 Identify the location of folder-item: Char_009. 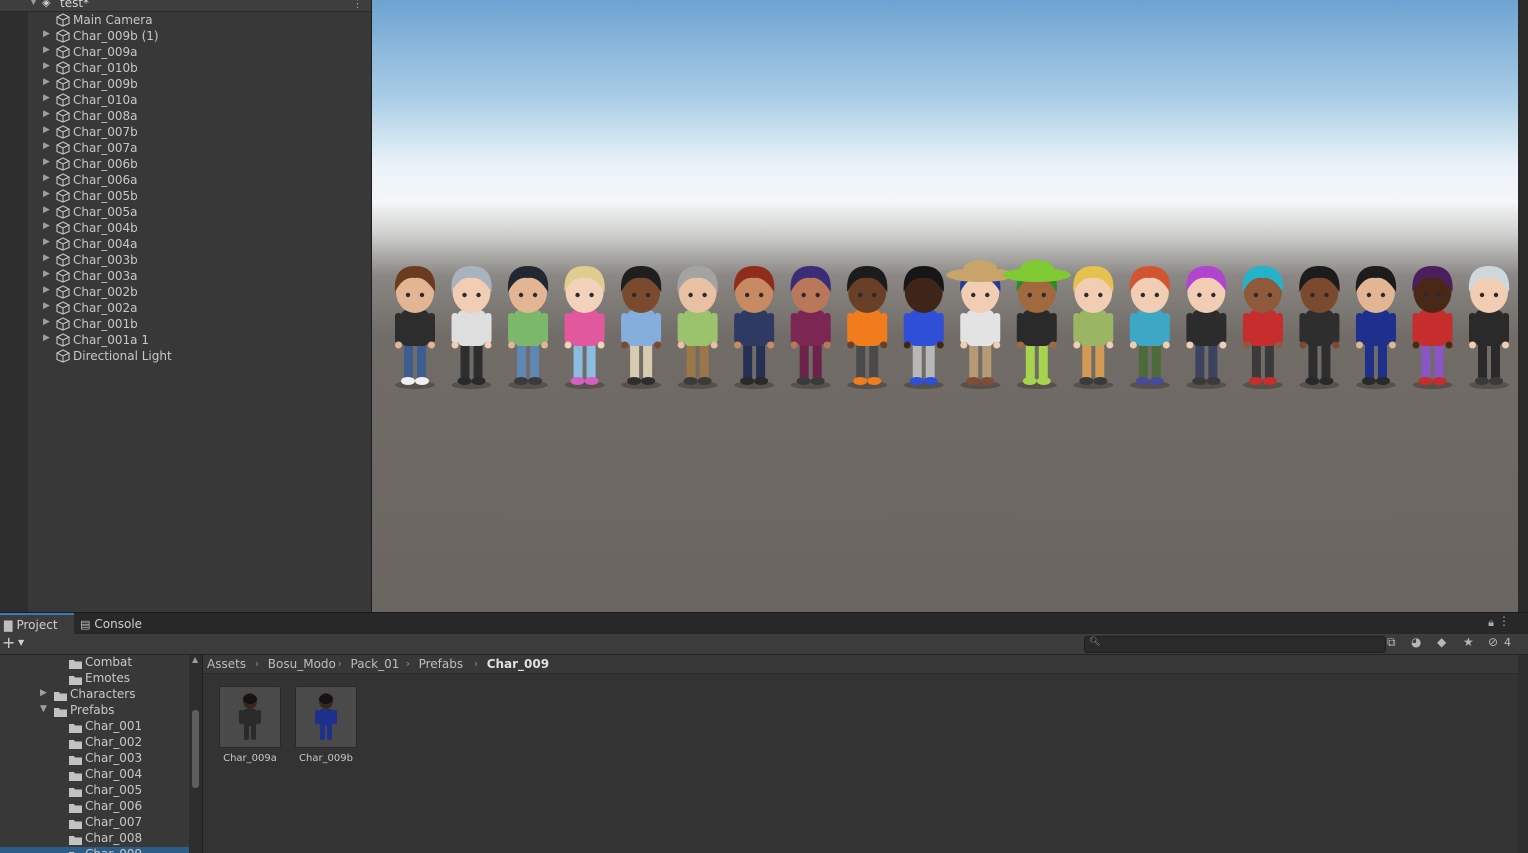
(94, 850).